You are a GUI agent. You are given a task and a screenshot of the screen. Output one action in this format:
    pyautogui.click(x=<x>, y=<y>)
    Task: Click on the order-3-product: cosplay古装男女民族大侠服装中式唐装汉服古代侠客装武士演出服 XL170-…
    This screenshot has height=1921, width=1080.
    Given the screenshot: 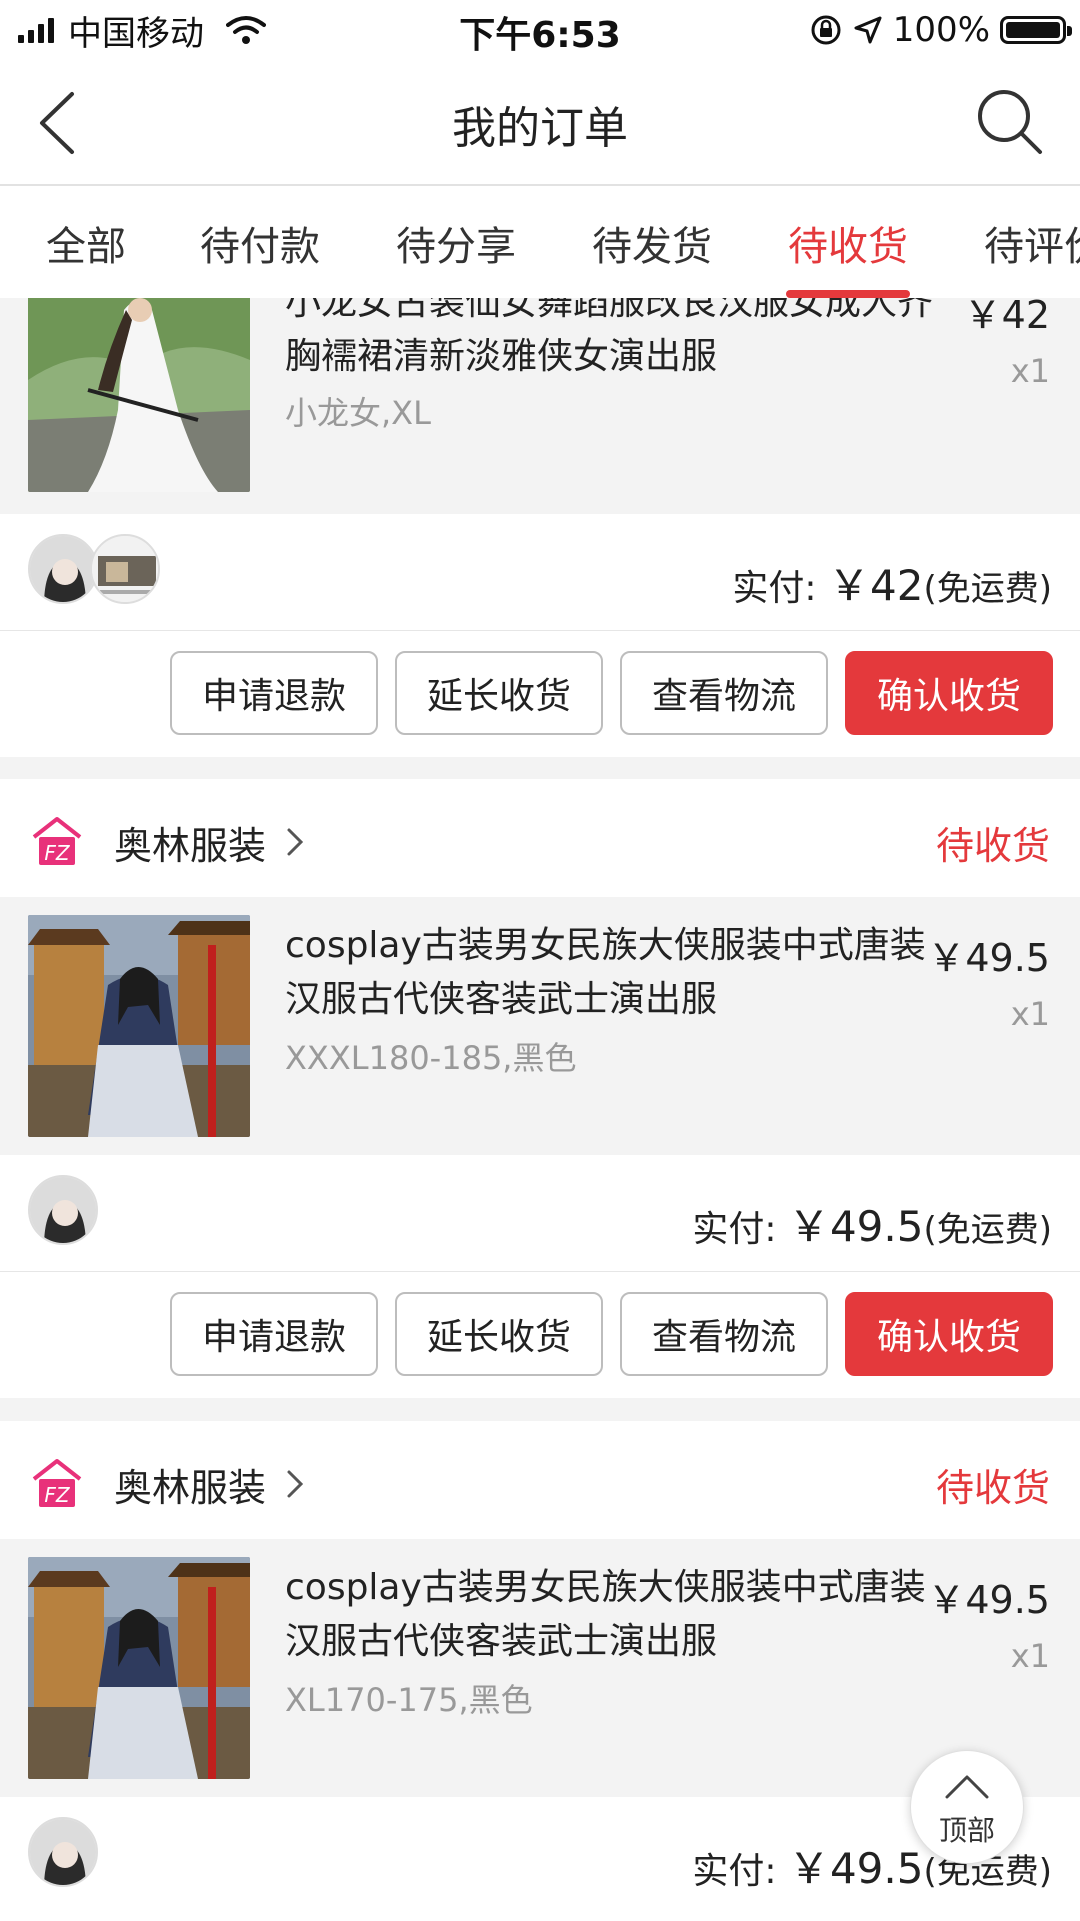 What is the action you would take?
    pyautogui.click(x=540, y=1668)
    